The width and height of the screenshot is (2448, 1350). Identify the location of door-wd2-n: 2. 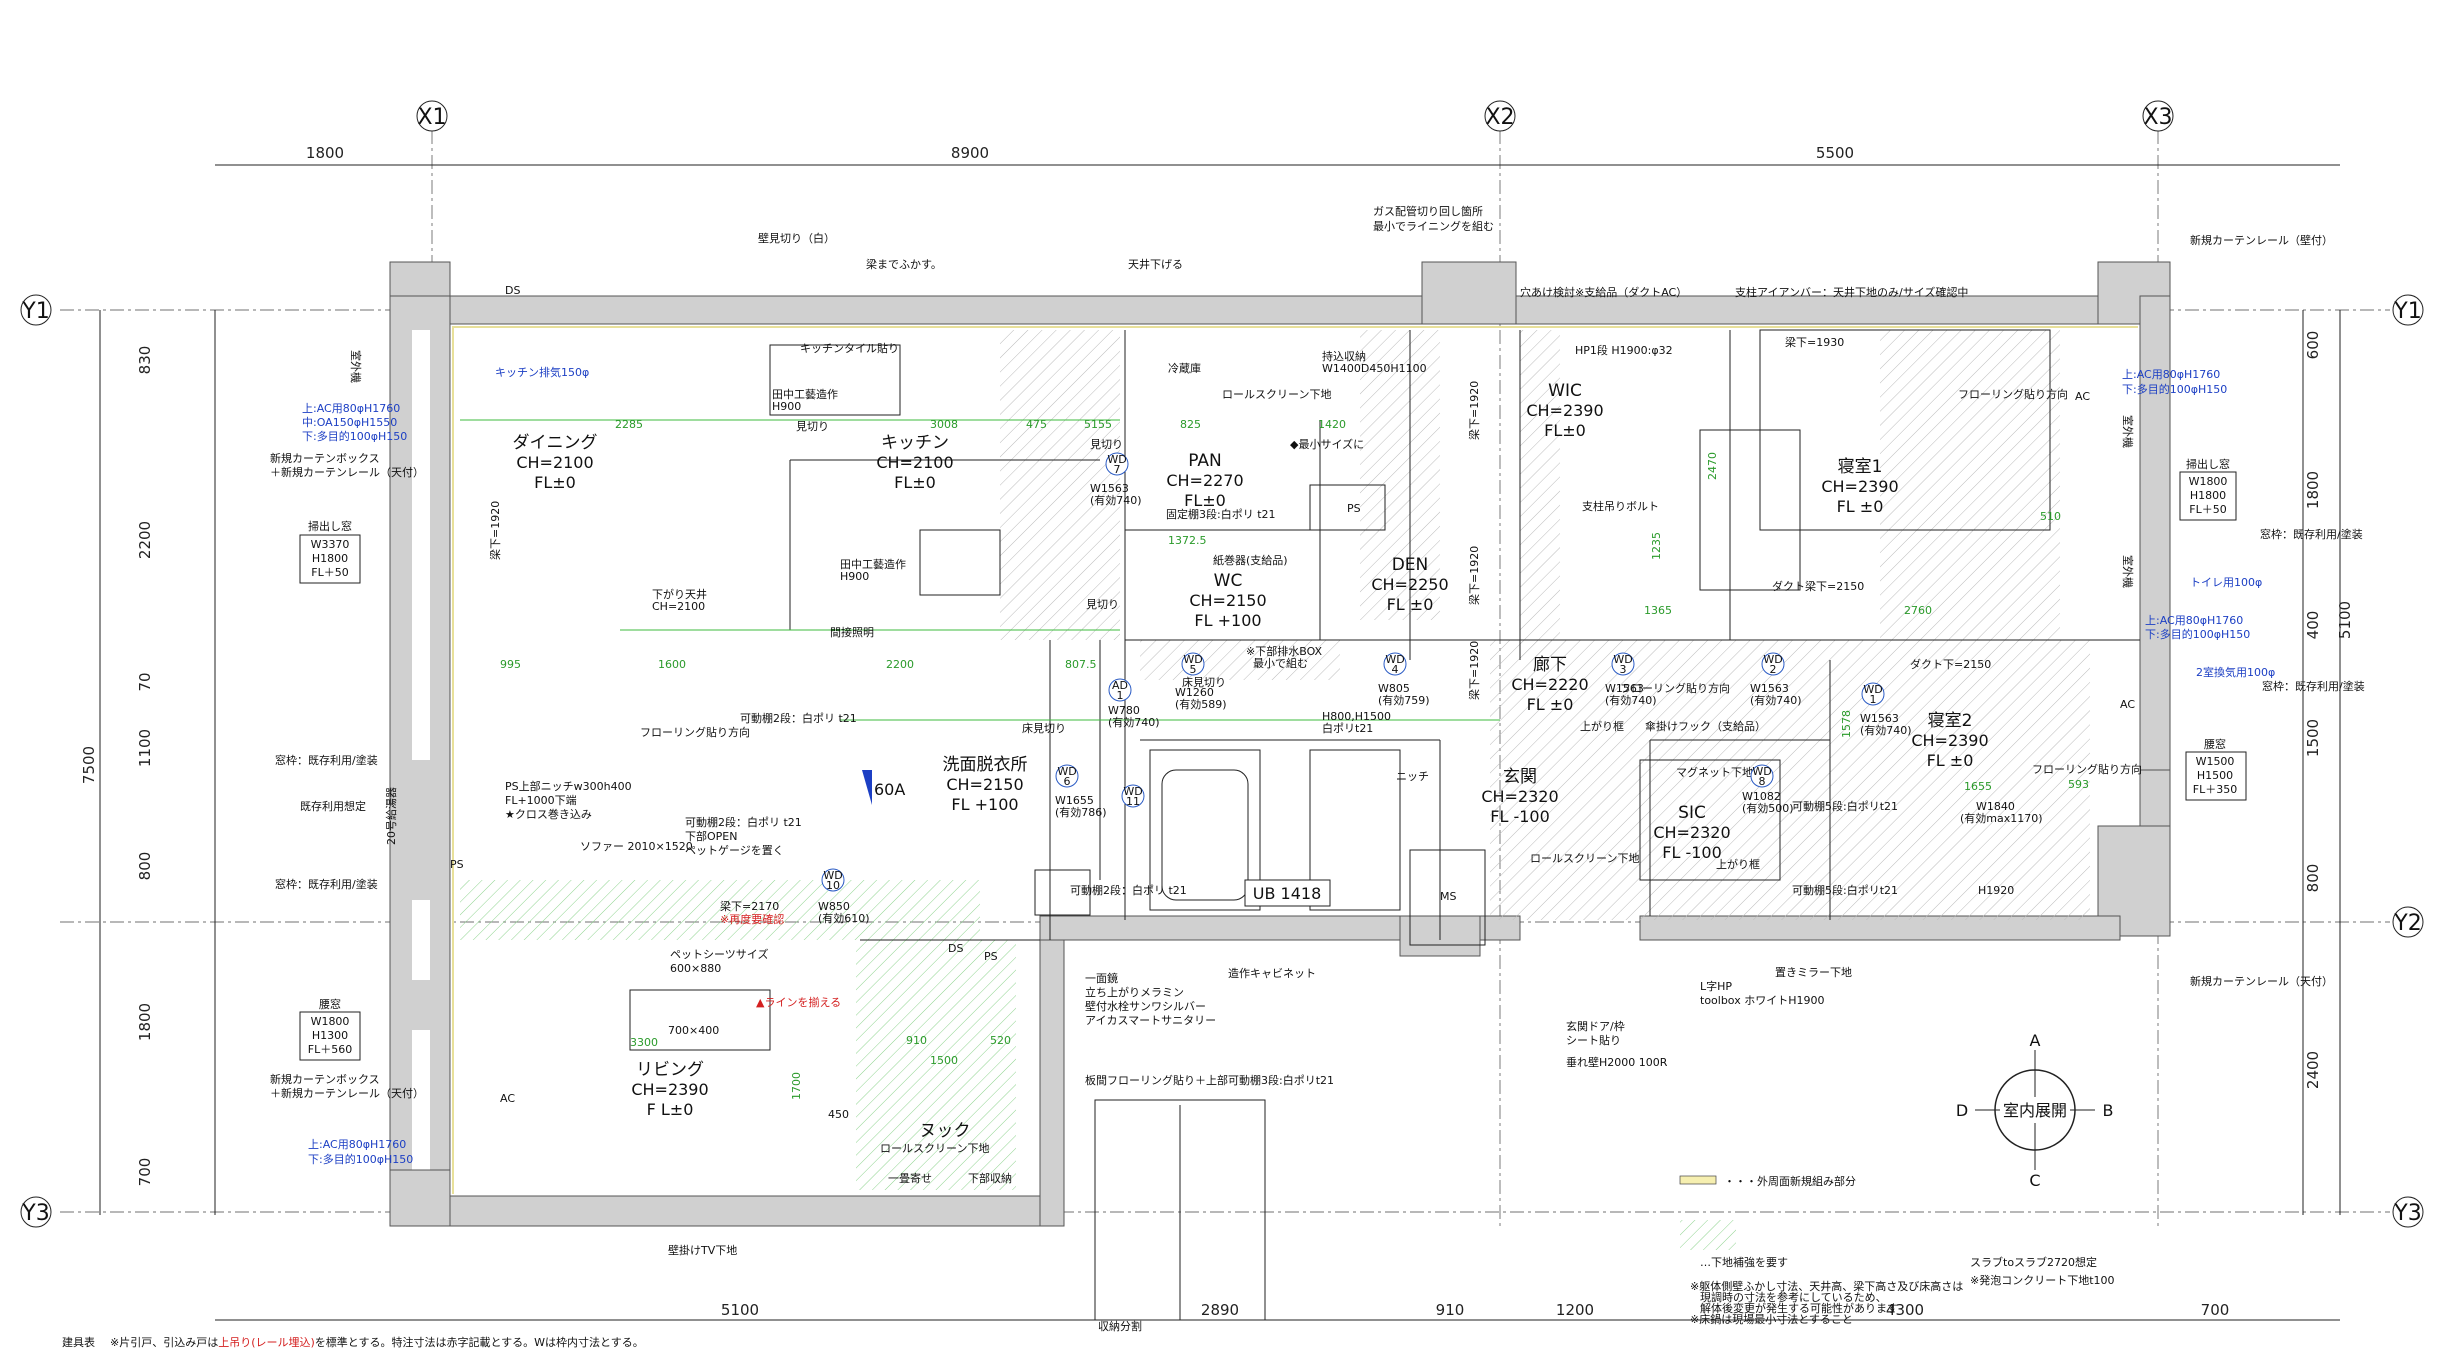
(1773, 669).